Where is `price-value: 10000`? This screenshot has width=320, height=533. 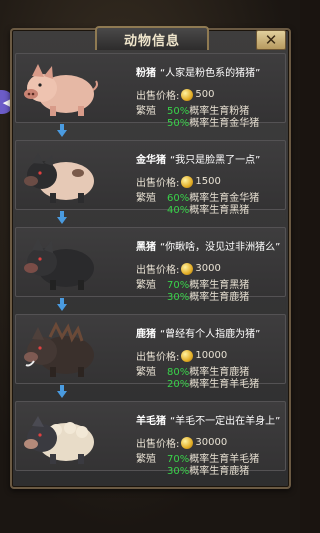
price-value: 10000 is located at coordinates (211, 355).